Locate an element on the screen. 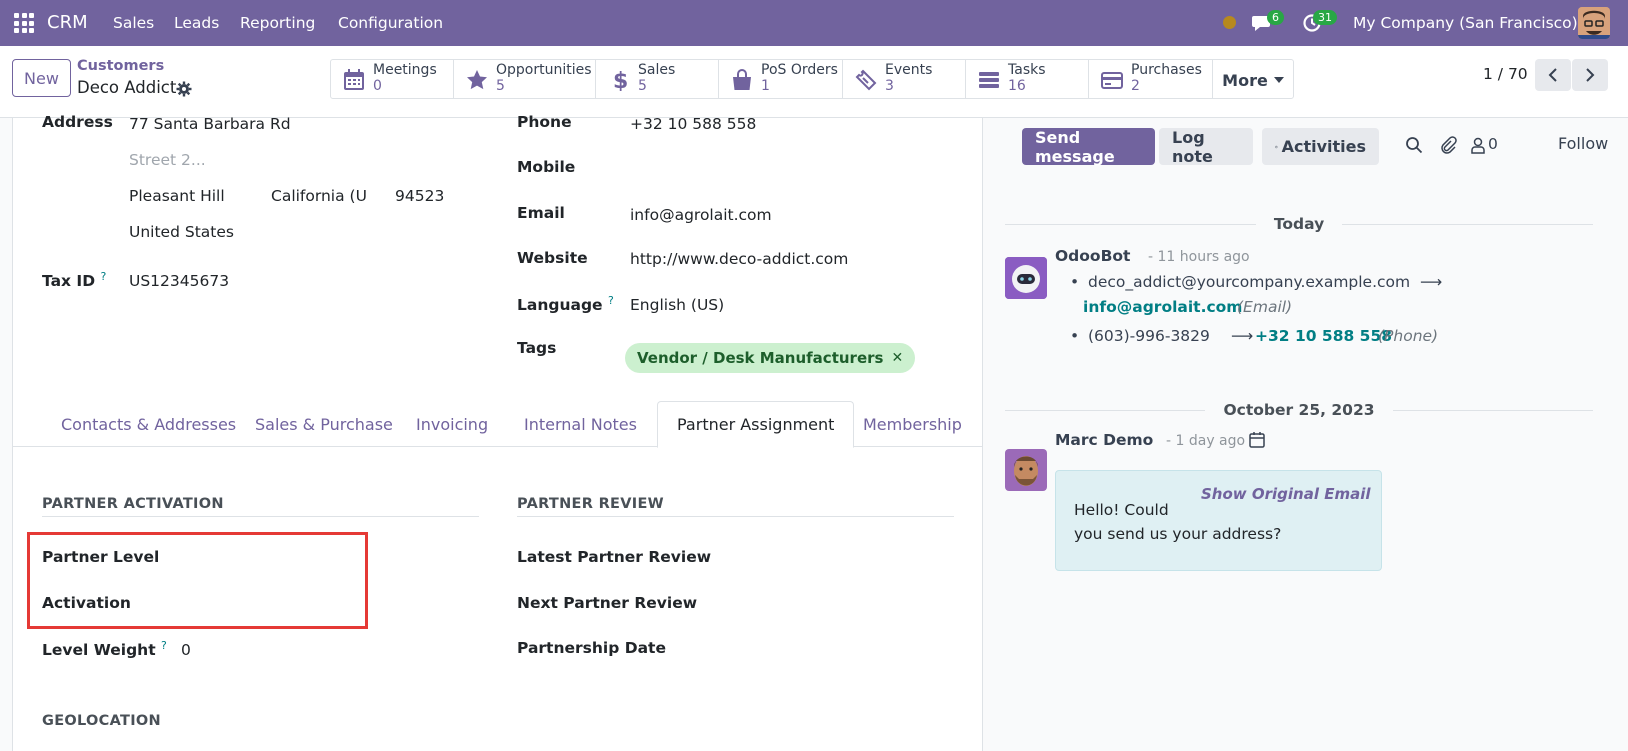  tracking-old-email: deco_addict@yourcompany.example.com is located at coordinates (1249, 282).